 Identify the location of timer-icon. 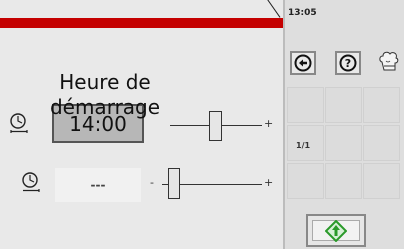
(31, 182).